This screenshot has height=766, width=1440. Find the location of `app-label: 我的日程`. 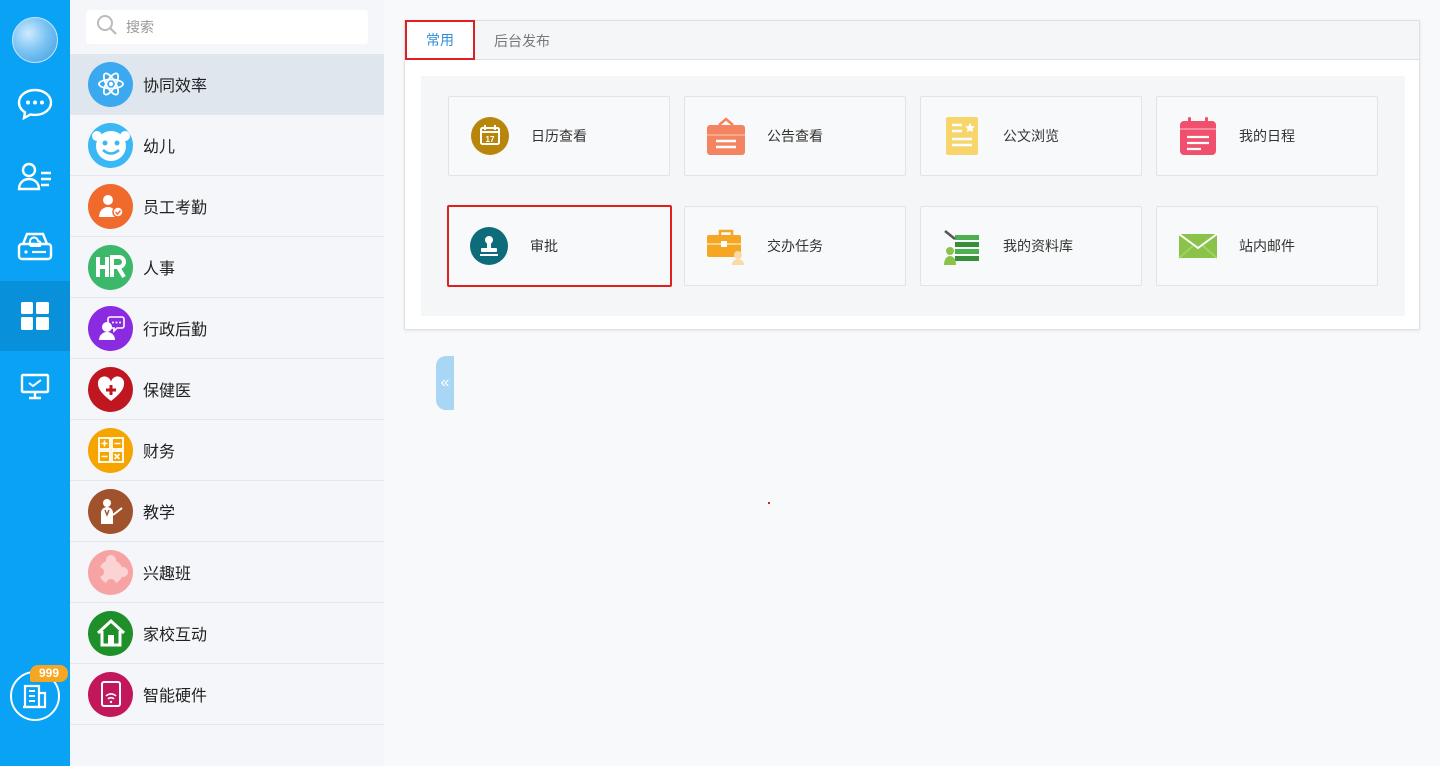

app-label: 我的日程 is located at coordinates (1267, 136).